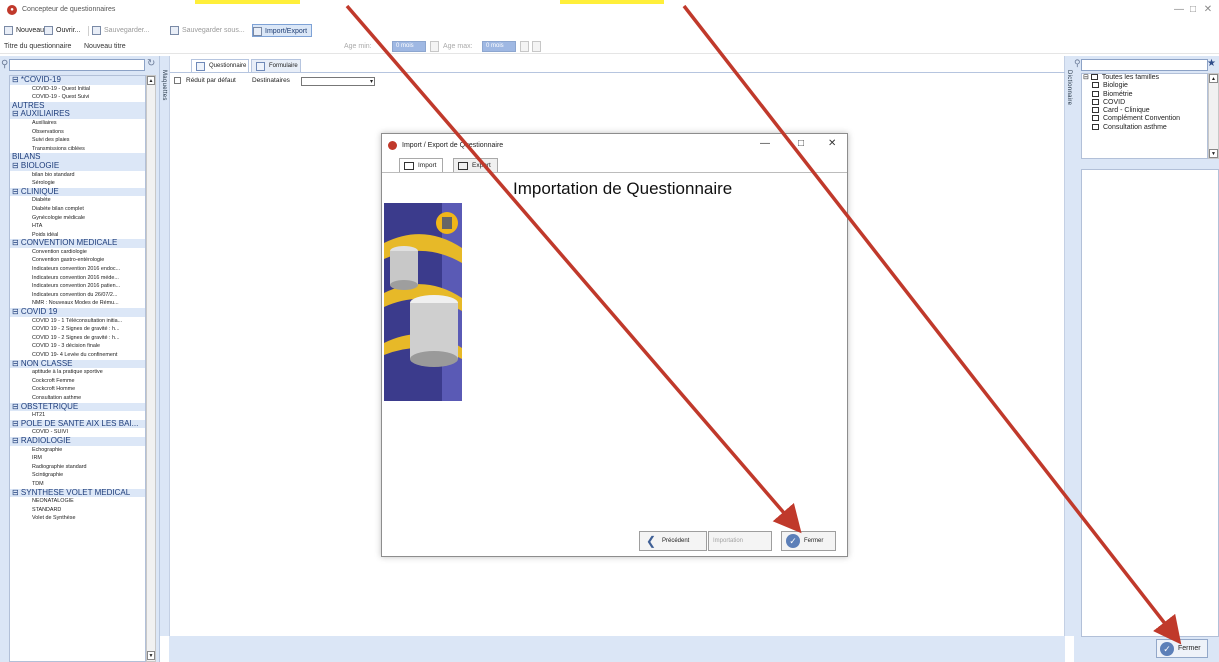 This screenshot has height=662, width=1219. What do you see at coordinates (612, 2) in the screenshot?
I see `highlight-mark` at bounding box center [612, 2].